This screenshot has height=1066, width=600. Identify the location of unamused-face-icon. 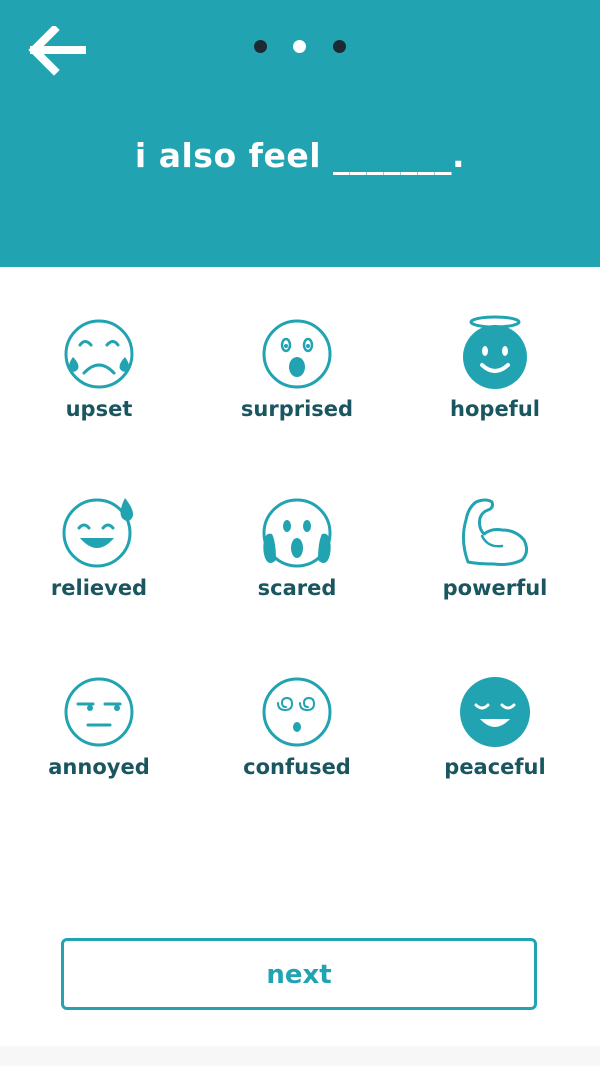
(99, 712).